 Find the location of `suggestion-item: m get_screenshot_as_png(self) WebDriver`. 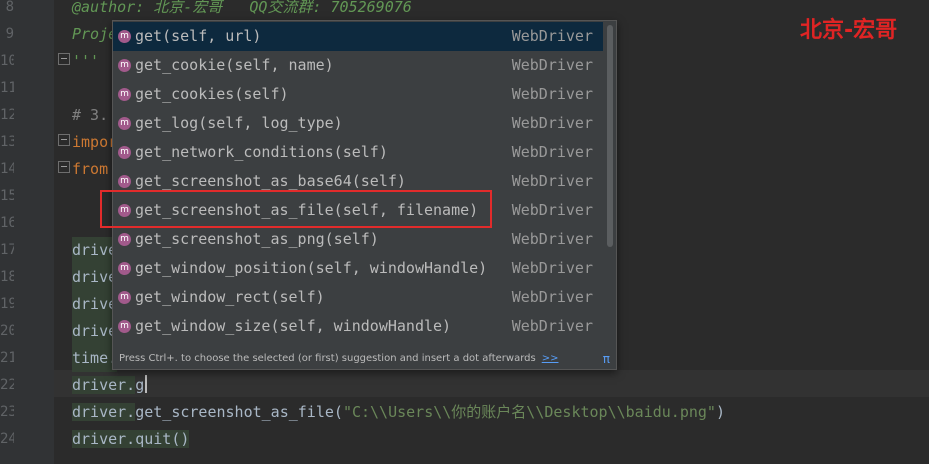

suggestion-item: m get_screenshot_as_png(self) WebDriver is located at coordinates (358, 239).